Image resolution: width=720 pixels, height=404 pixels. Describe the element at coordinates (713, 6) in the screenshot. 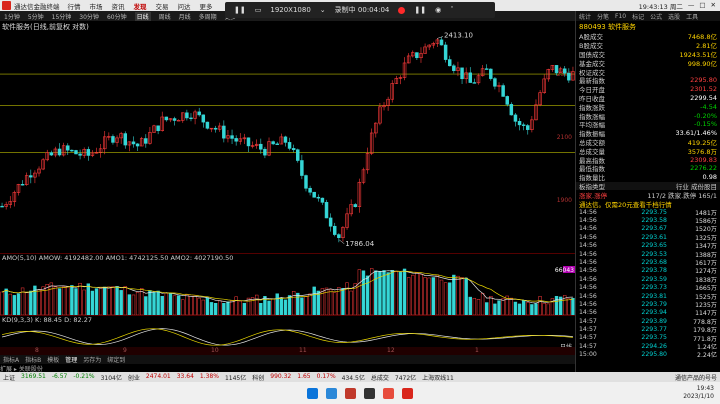

I see `close-icon: ✕` at that location.